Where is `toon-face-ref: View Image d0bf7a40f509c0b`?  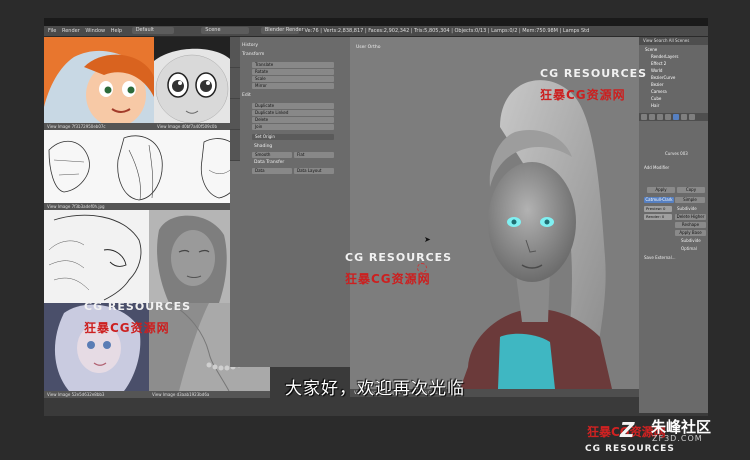
toon-face-ref: View Image d0bf7a40f509c0b is located at coordinates (192, 83).